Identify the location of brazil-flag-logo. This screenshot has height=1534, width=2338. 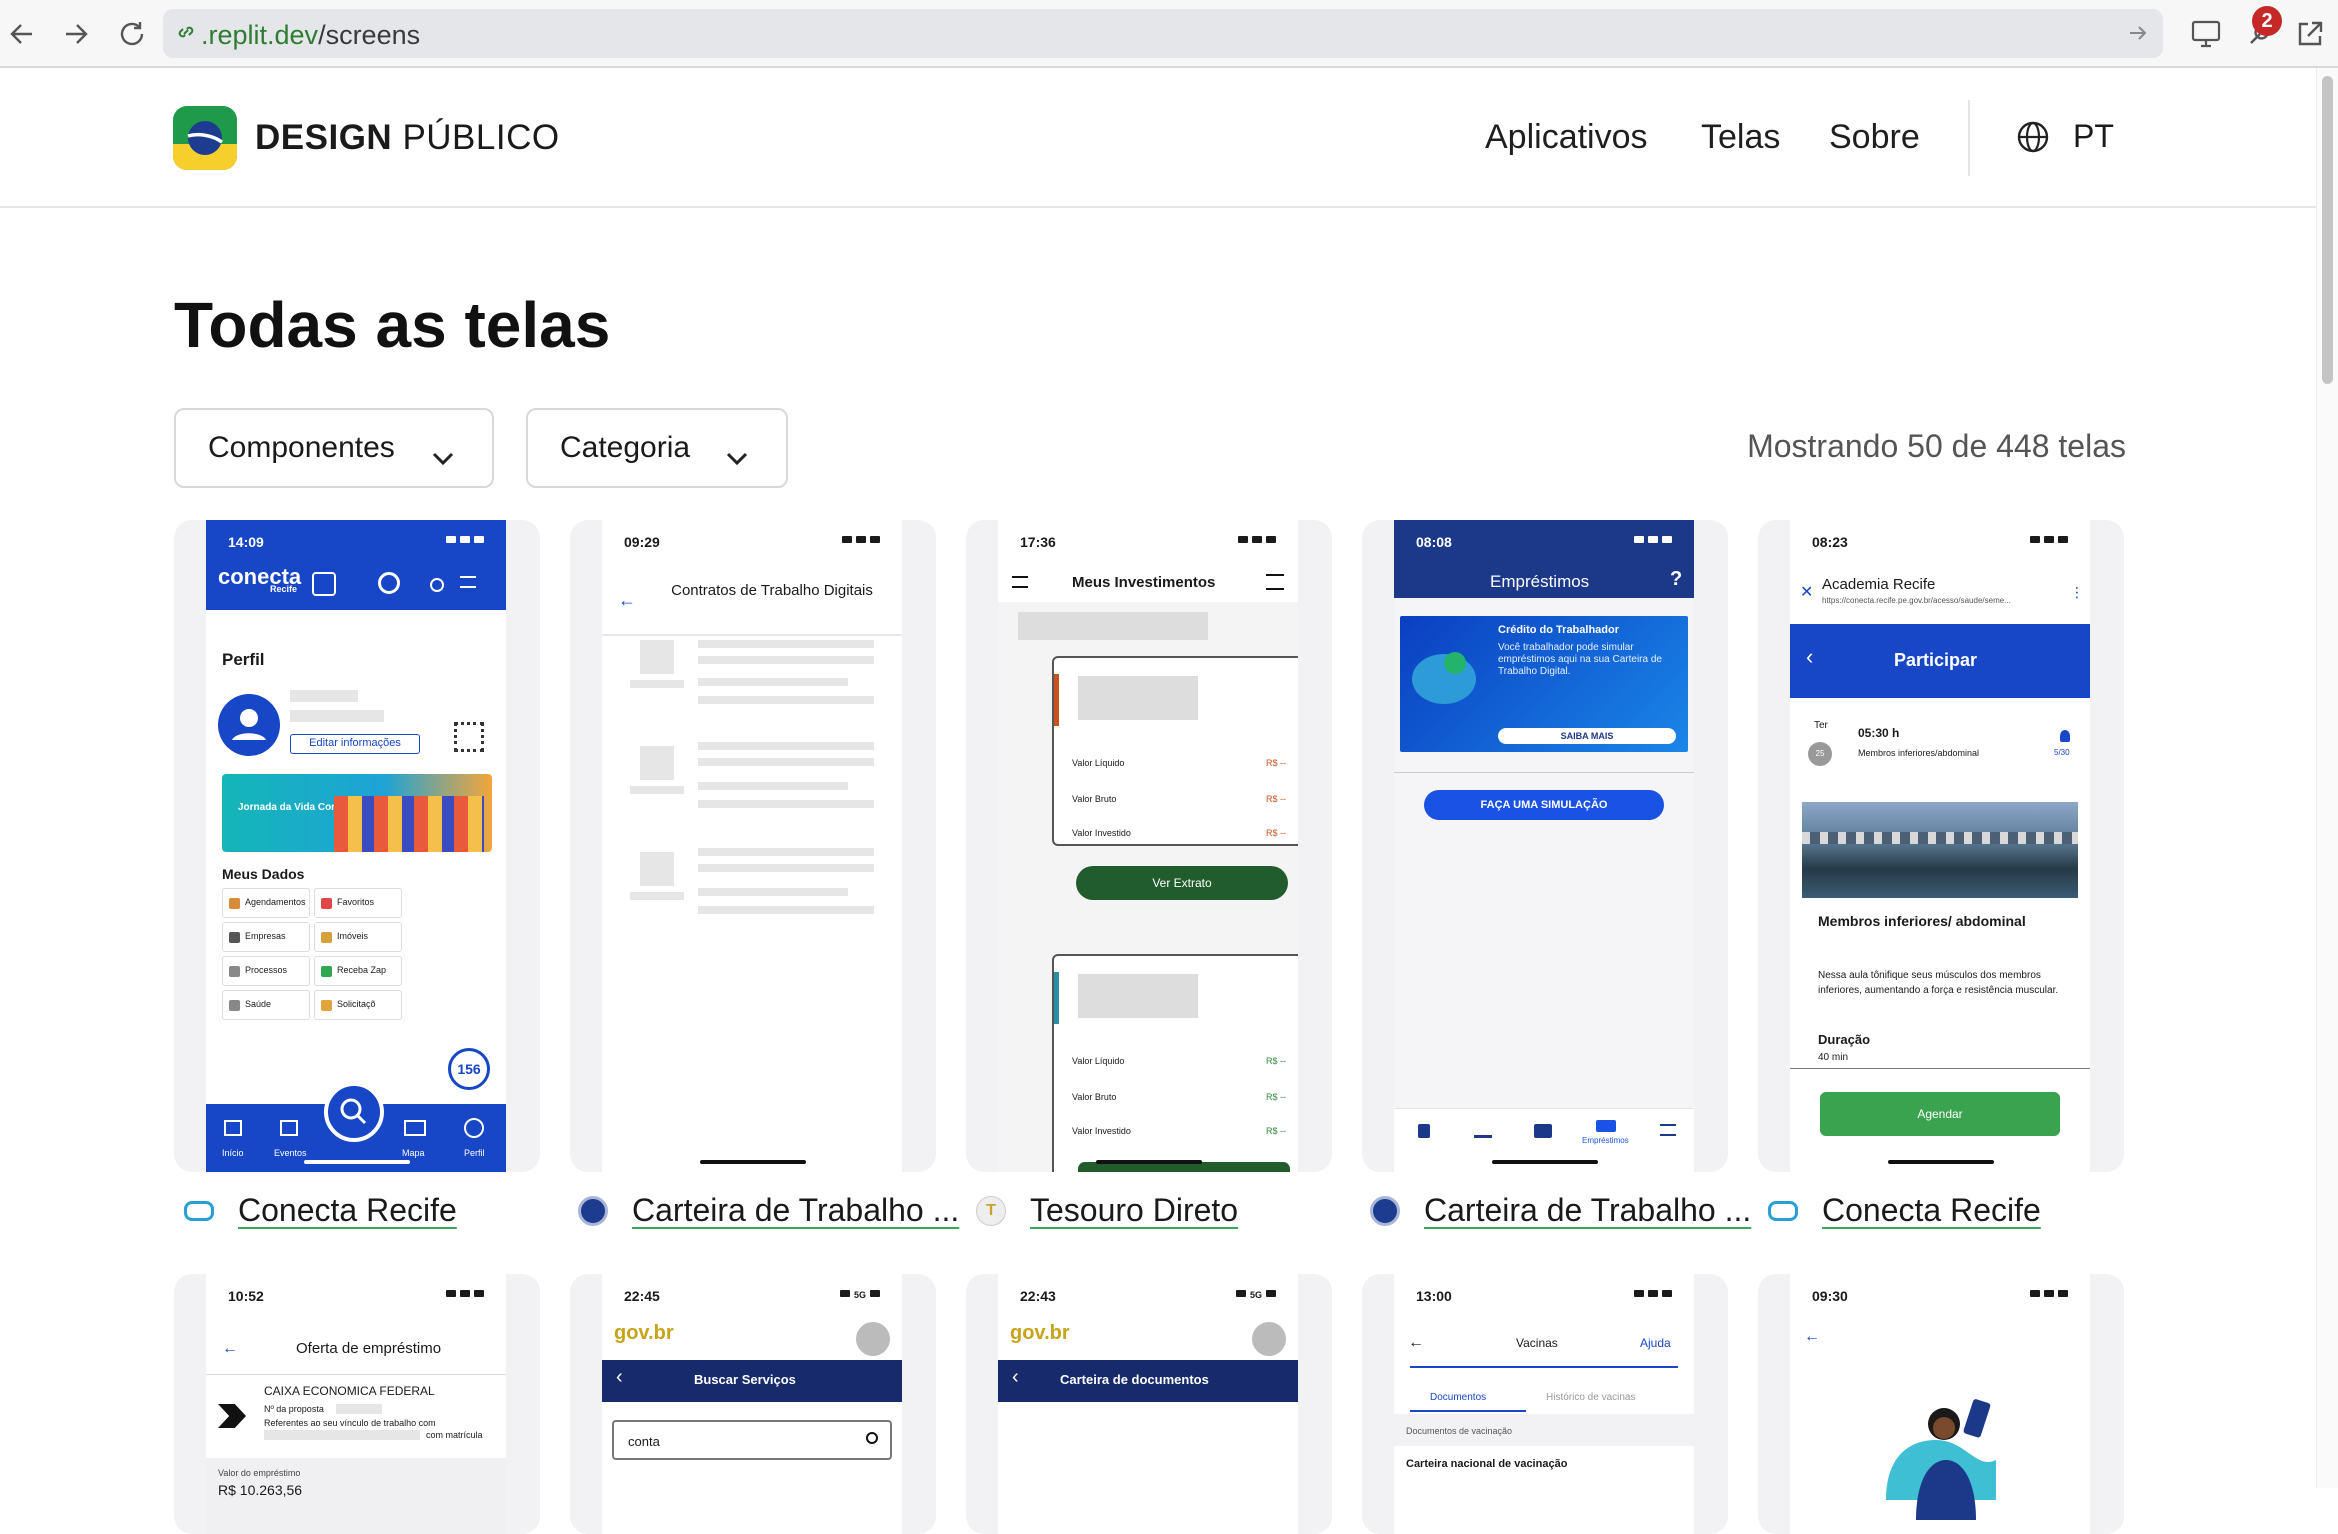
(205, 138).